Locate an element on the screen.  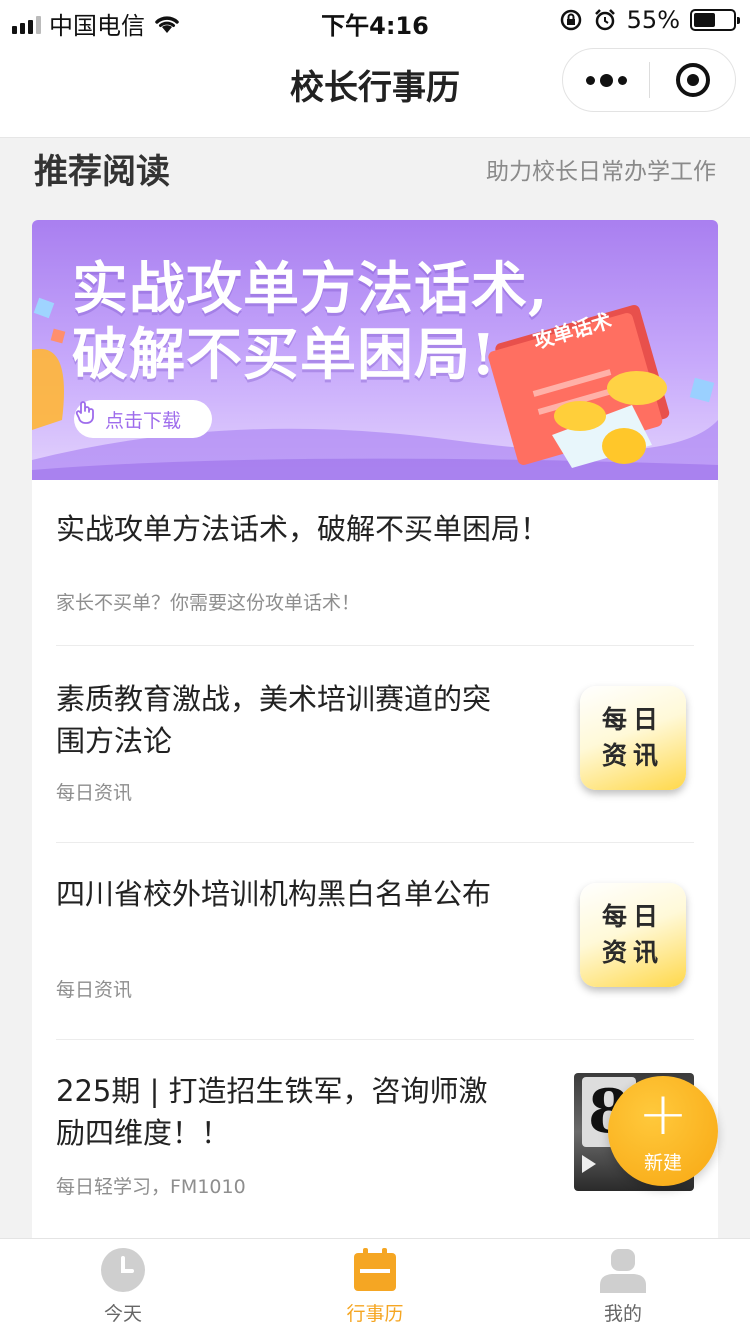
article-title-line: 围方法论 is located at coordinates (114, 741).